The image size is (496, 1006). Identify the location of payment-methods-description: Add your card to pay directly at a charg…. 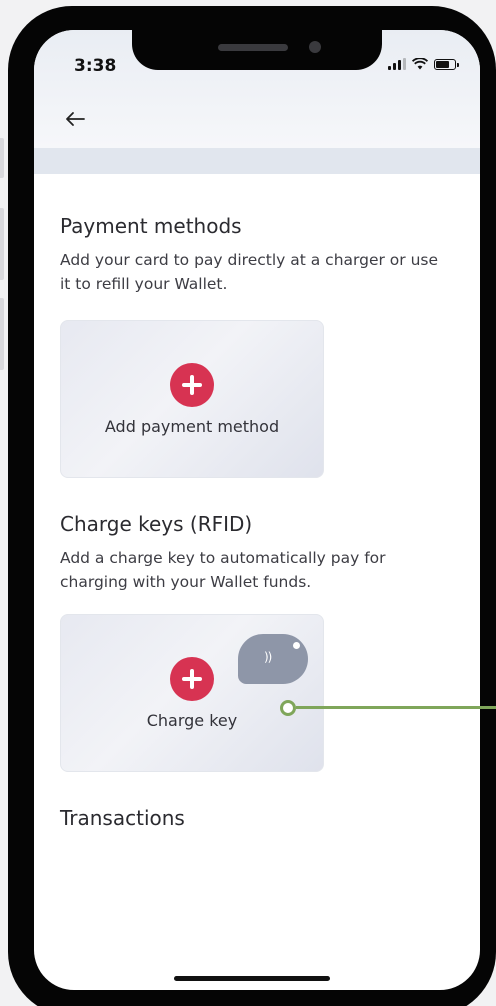
(249, 272).